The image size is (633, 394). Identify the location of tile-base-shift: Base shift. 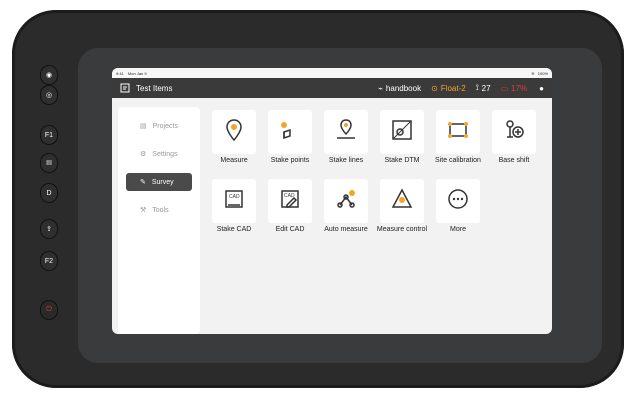
(514, 139).